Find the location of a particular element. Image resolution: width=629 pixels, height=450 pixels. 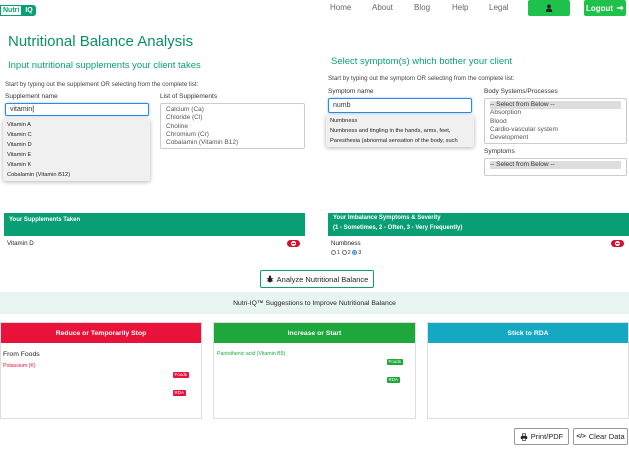

autocomplete-option: Vitamin D is located at coordinates (76, 145).